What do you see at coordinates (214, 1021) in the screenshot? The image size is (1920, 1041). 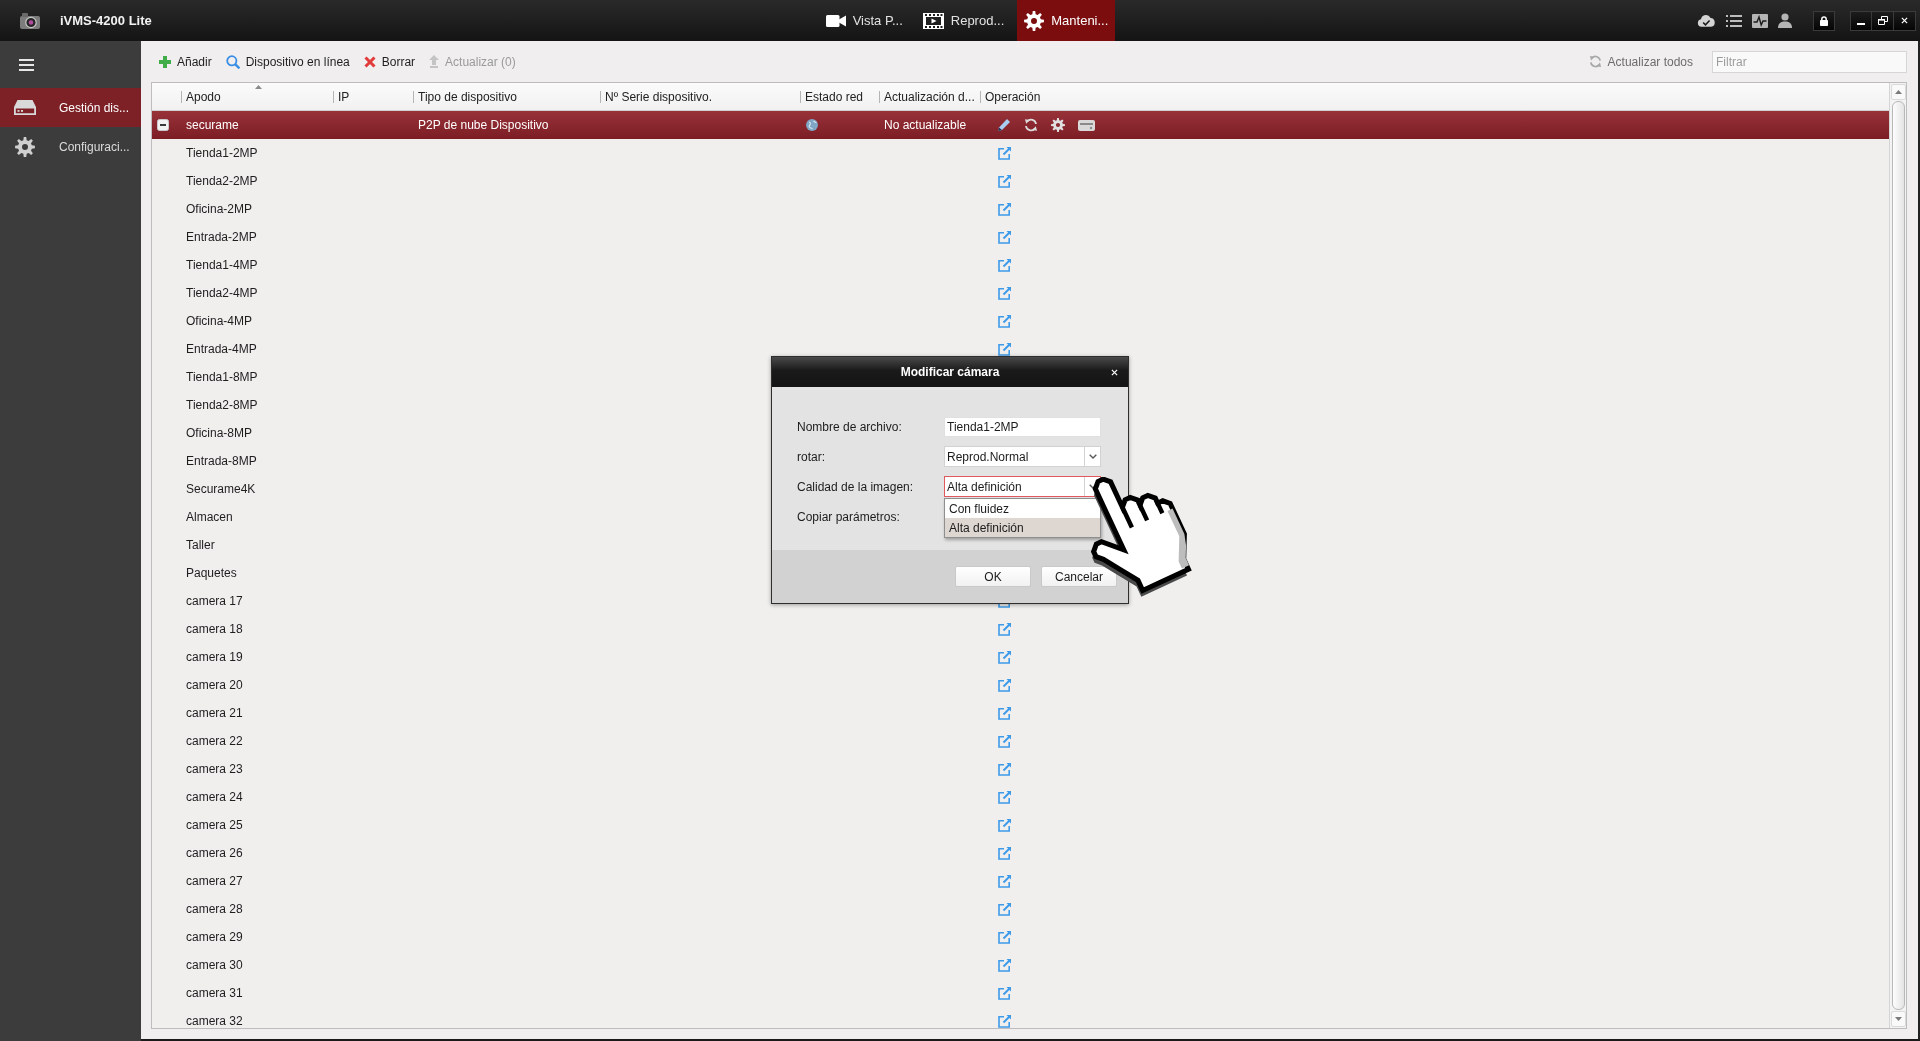 I see `camera-name: camera 32` at bounding box center [214, 1021].